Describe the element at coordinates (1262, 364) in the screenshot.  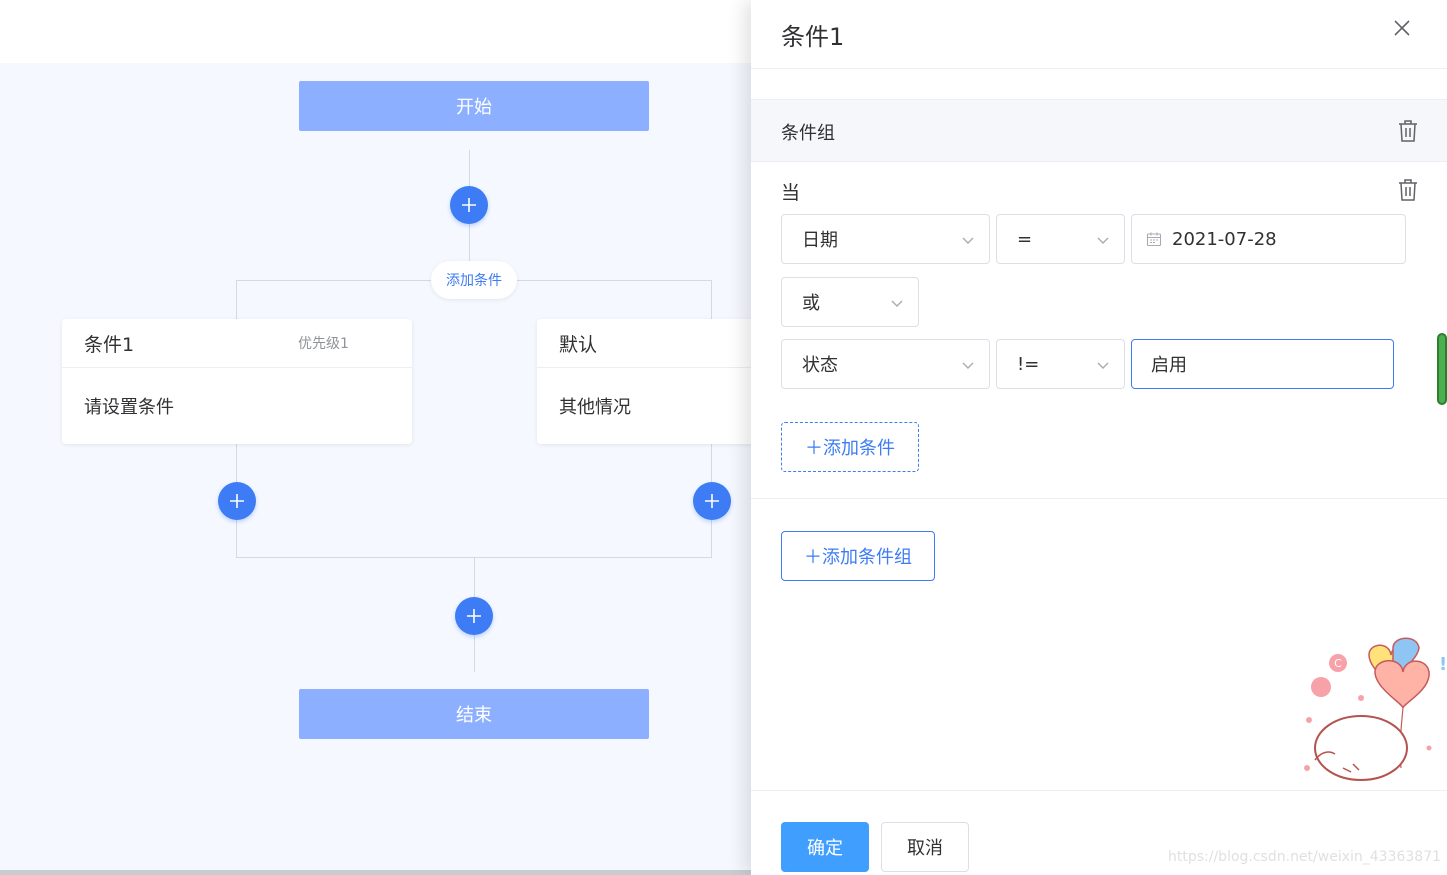
I see `status-value-input: 启用` at that location.